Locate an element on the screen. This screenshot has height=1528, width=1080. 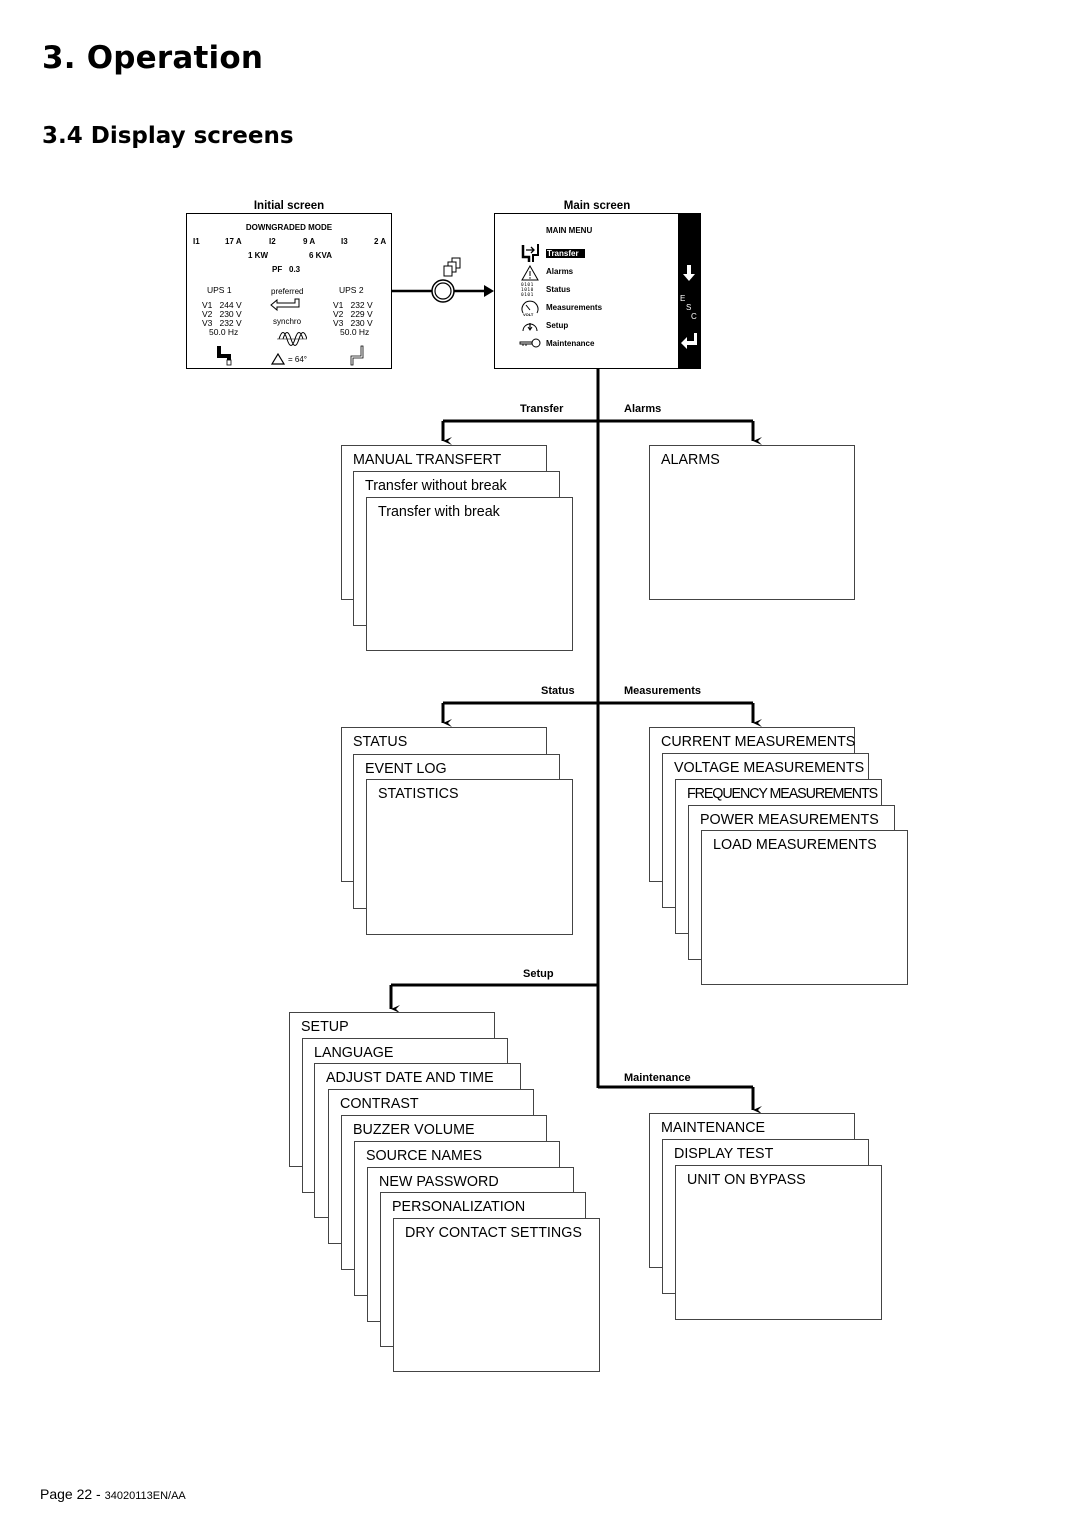
synchro-label: synchro is located at coordinates (287, 321).